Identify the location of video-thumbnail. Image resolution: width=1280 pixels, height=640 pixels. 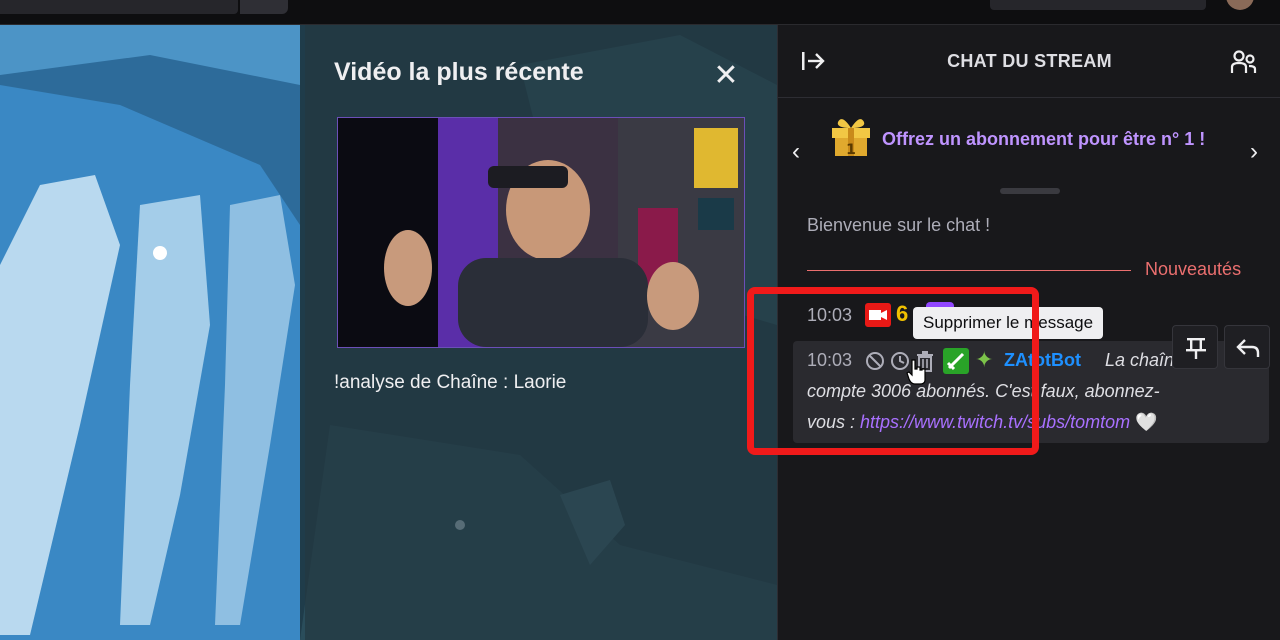
(541, 232).